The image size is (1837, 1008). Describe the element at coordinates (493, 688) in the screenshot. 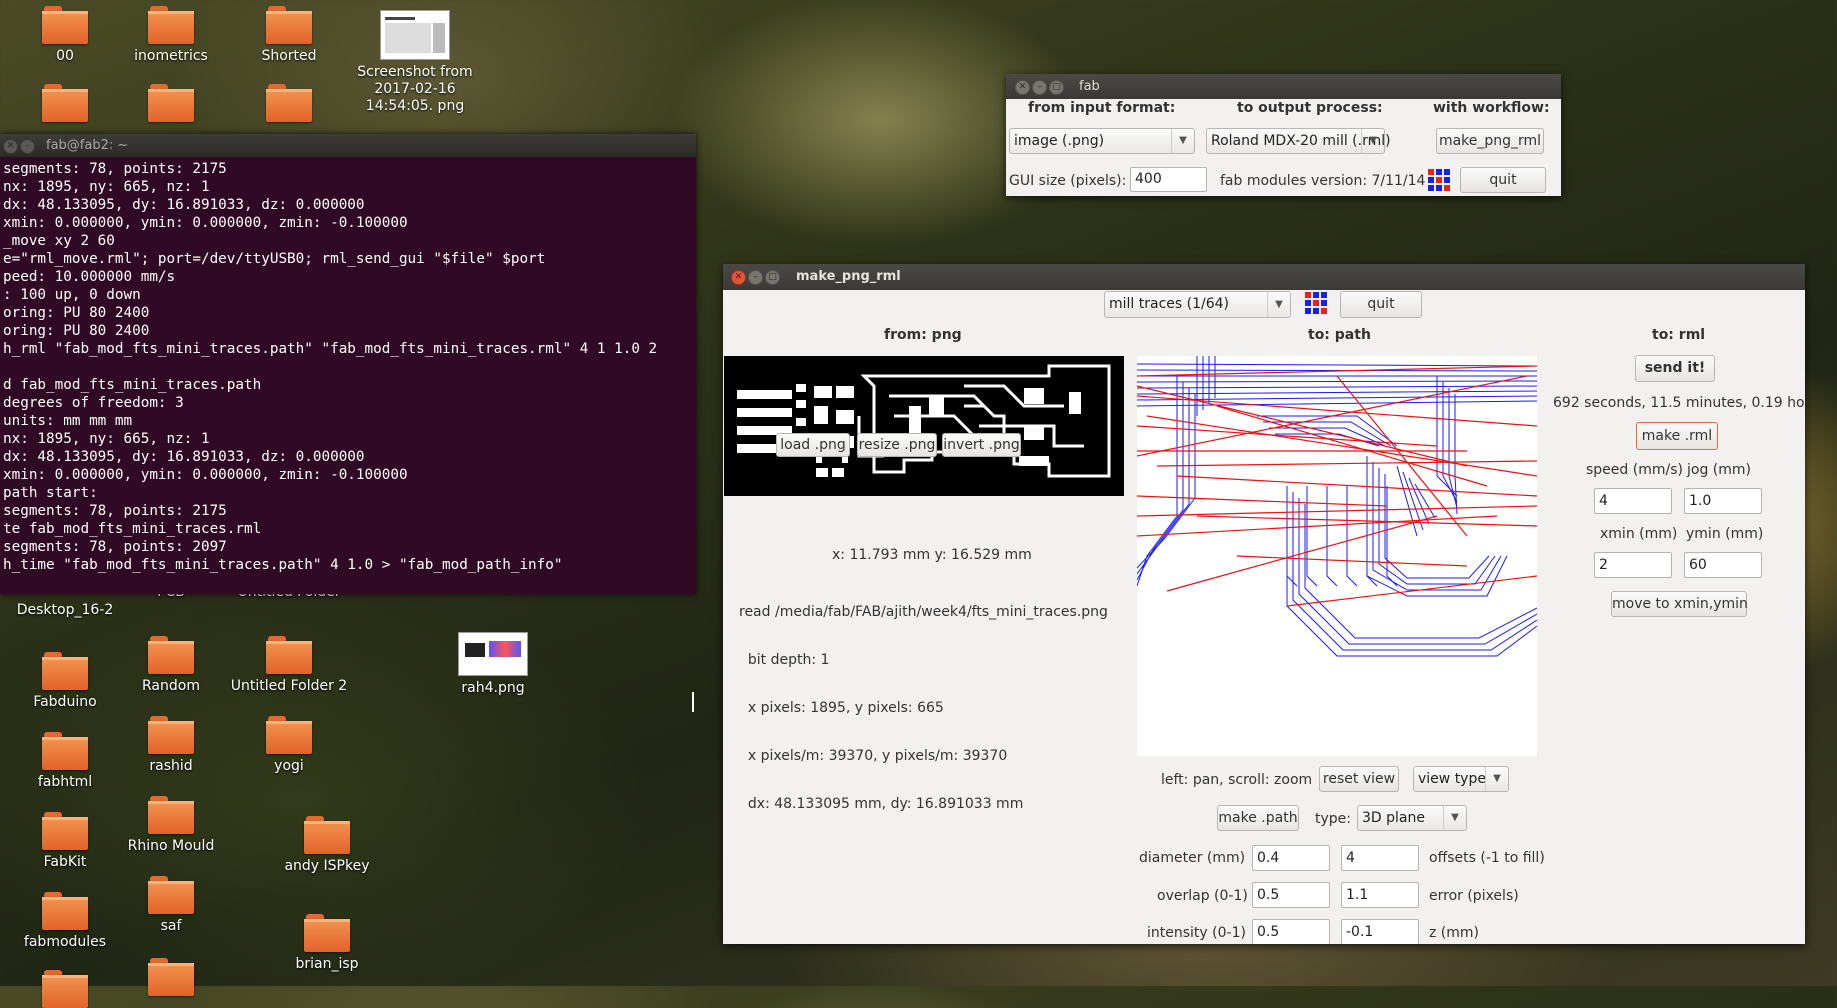

I see `desktop-icon-label: rah4.png` at that location.